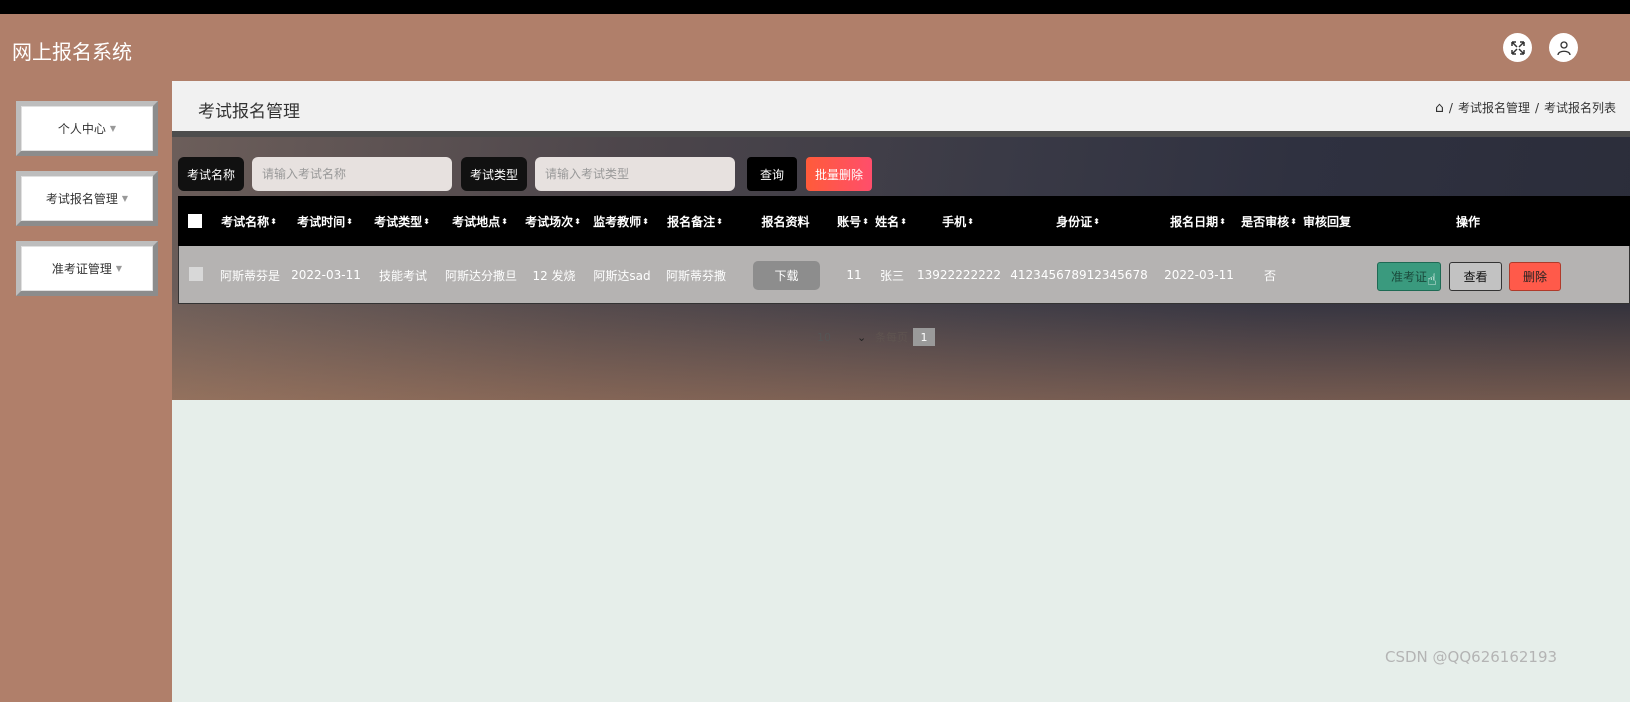 The height and width of the screenshot is (702, 1630). Describe the element at coordinates (1194, 221) in the screenshot. I see `column-header-label: 报名日期` at that location.